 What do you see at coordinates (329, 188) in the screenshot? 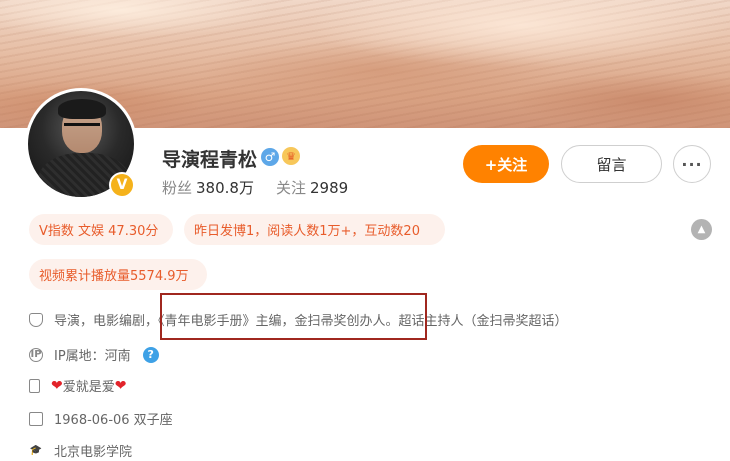
I see `following-count: 2989` at bounding box center [329, 188].